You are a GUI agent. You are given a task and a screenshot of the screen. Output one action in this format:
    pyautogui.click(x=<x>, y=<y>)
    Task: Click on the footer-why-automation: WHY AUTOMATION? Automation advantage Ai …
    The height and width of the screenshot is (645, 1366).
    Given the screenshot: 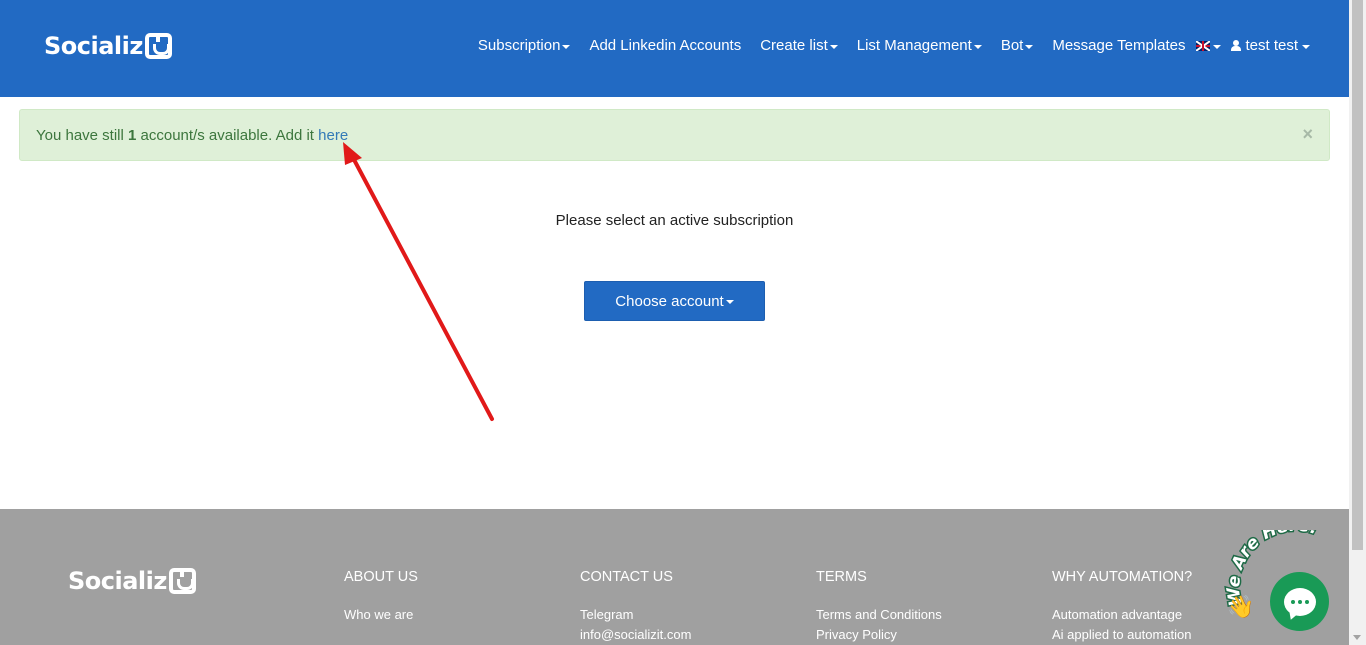 What is the action you would take?
    pyautogui.click(x=1122, y=607)
    